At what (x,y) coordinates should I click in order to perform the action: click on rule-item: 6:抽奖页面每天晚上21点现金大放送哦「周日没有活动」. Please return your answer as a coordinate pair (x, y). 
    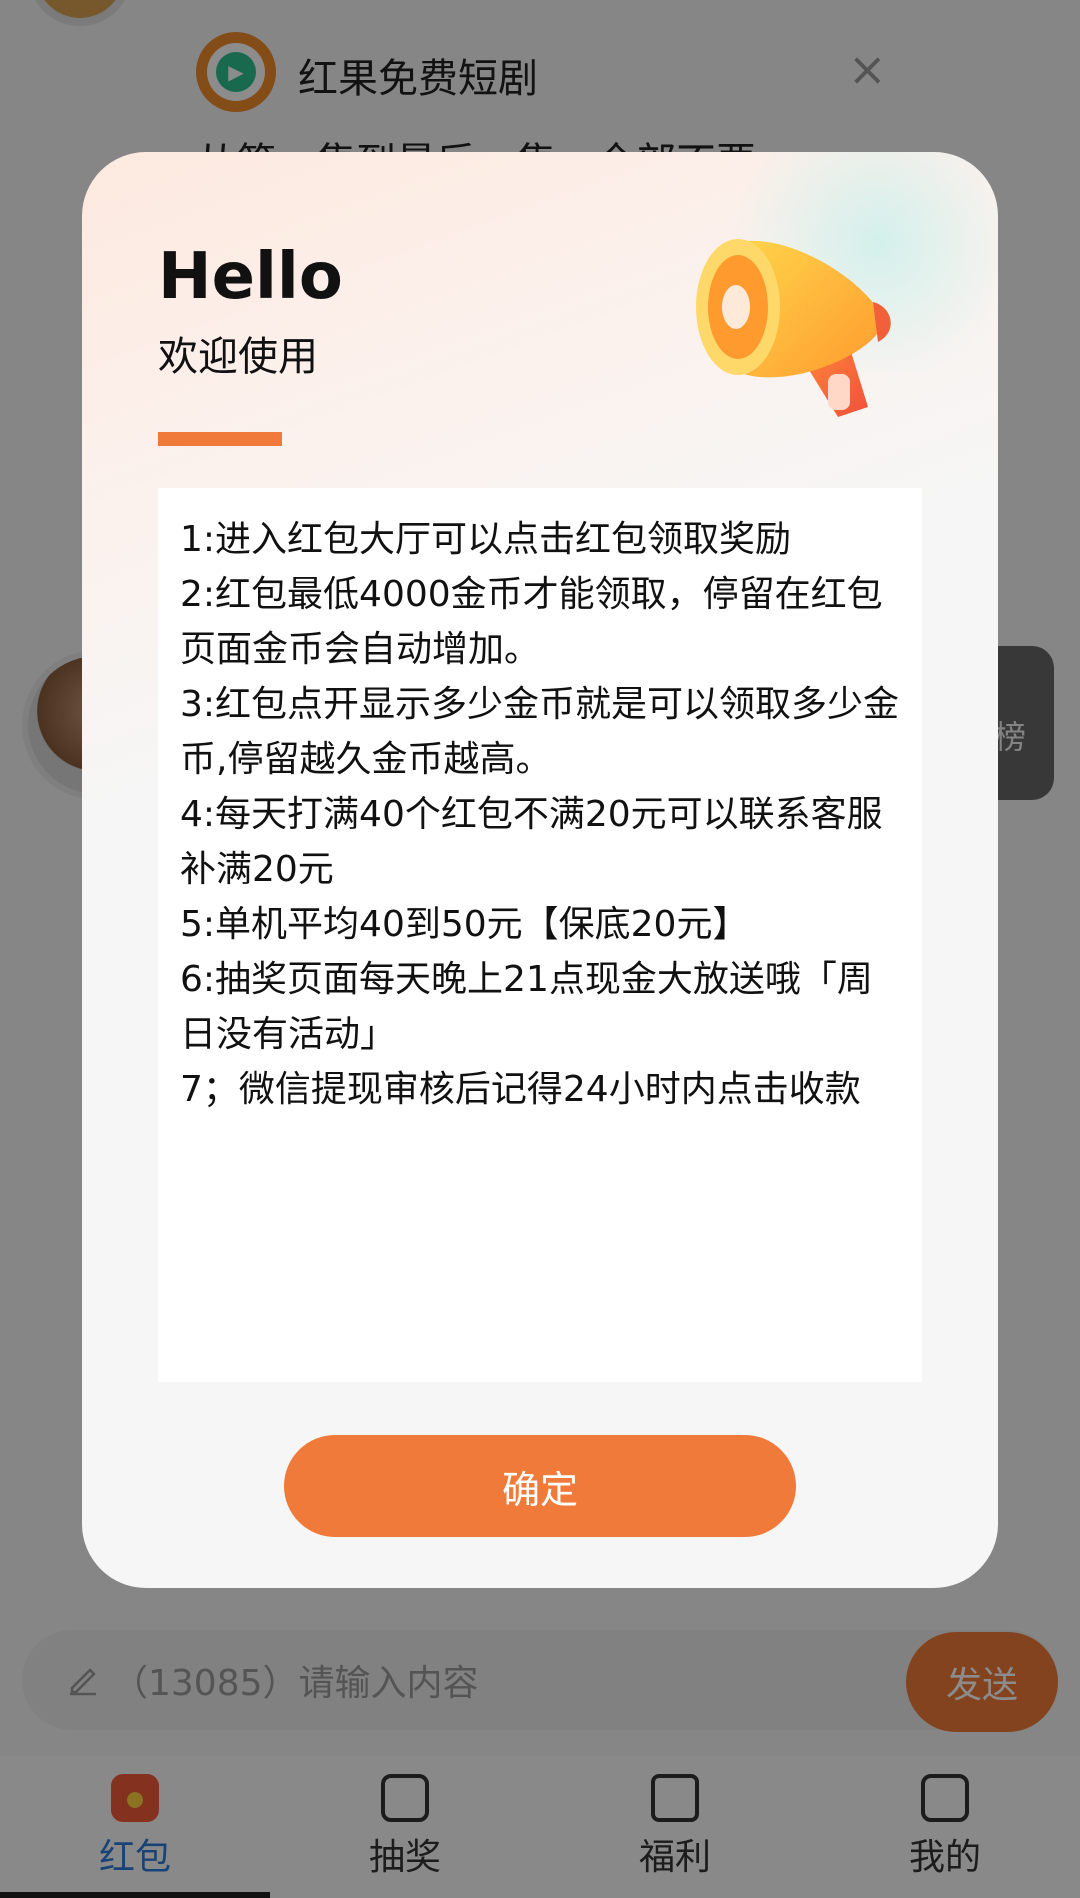
    Looking at the image, I should click on (526, 1007).